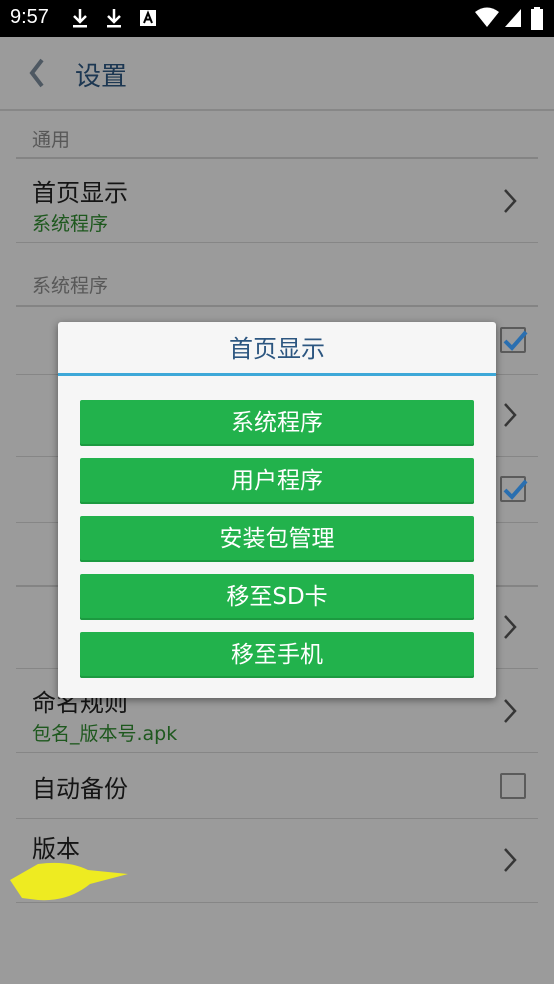 This screenshot has width=554, height=984. Describe the element at coordinates (513, 18) in the screenshot. I see `signal-icon` at that location.